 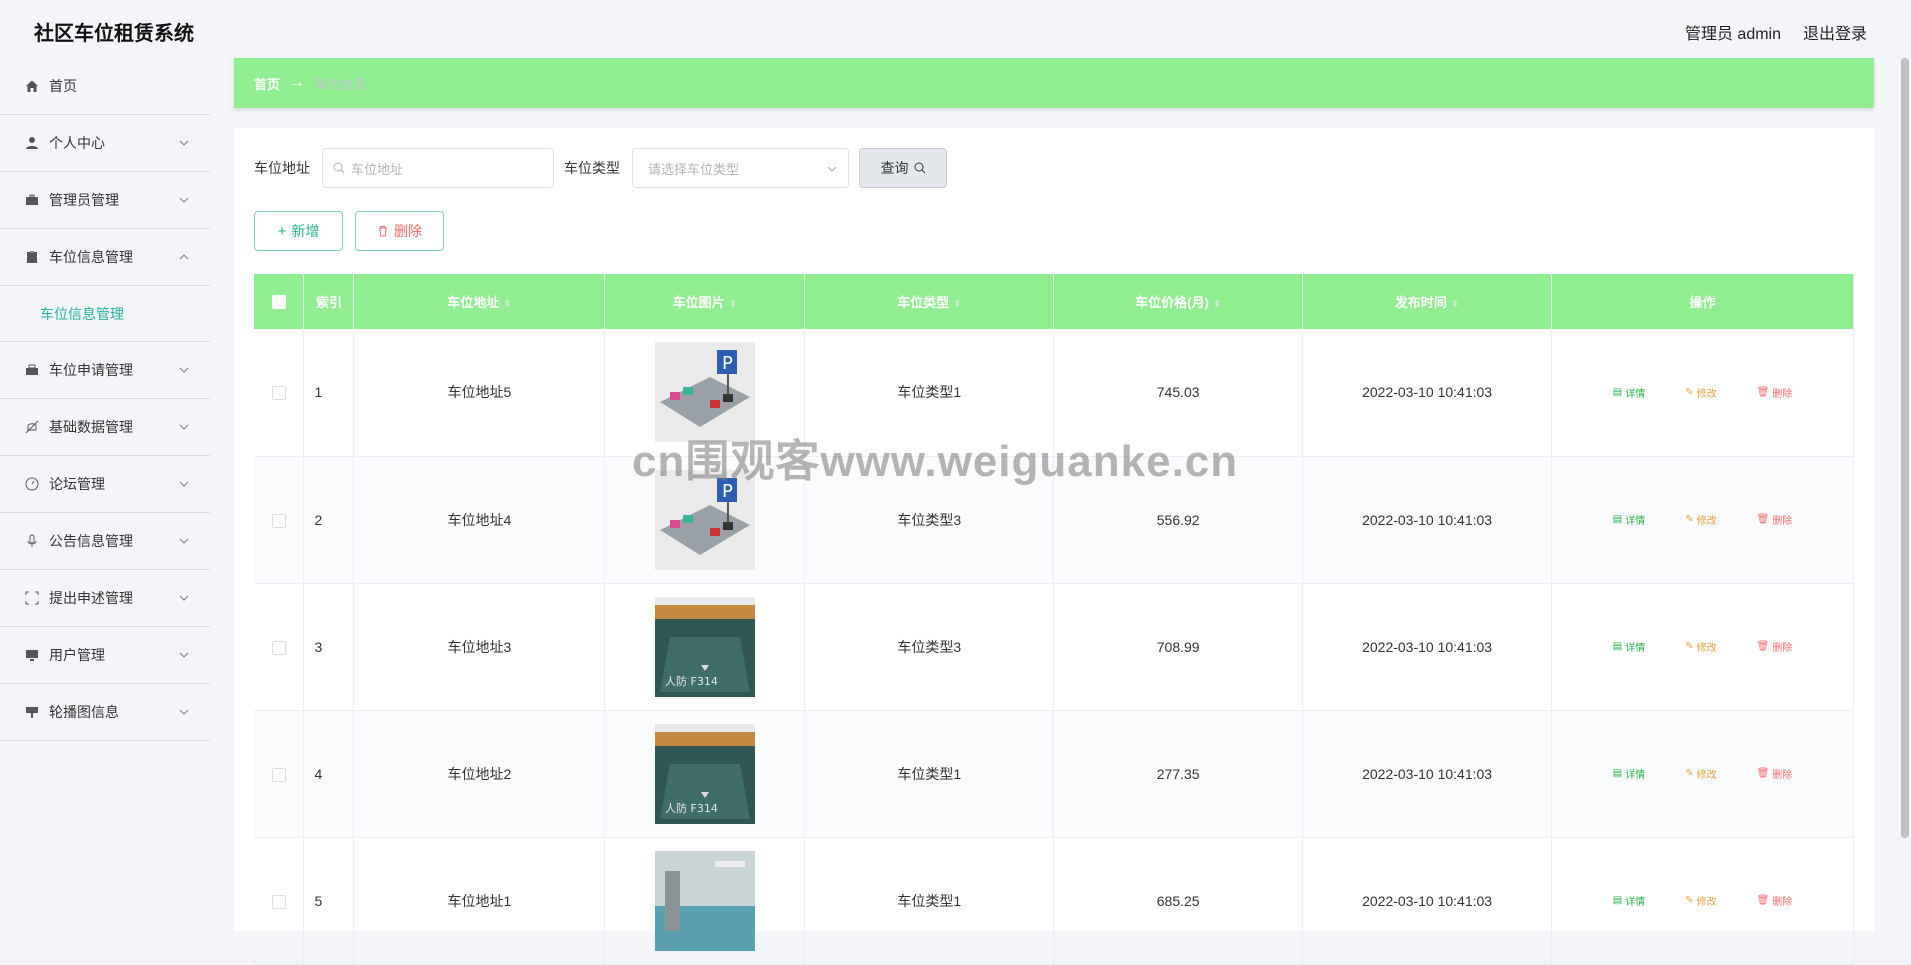 I want to click on sidebar-item-home: 首页, so click(x=105, y=86).